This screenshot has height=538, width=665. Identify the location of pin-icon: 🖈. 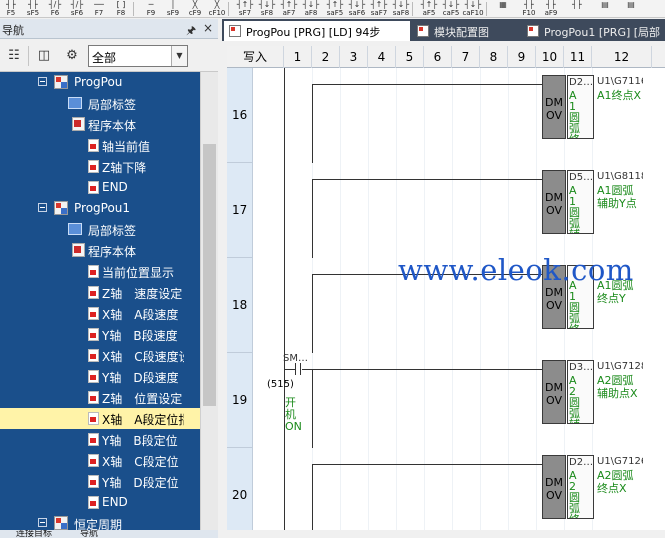
(191, 31).